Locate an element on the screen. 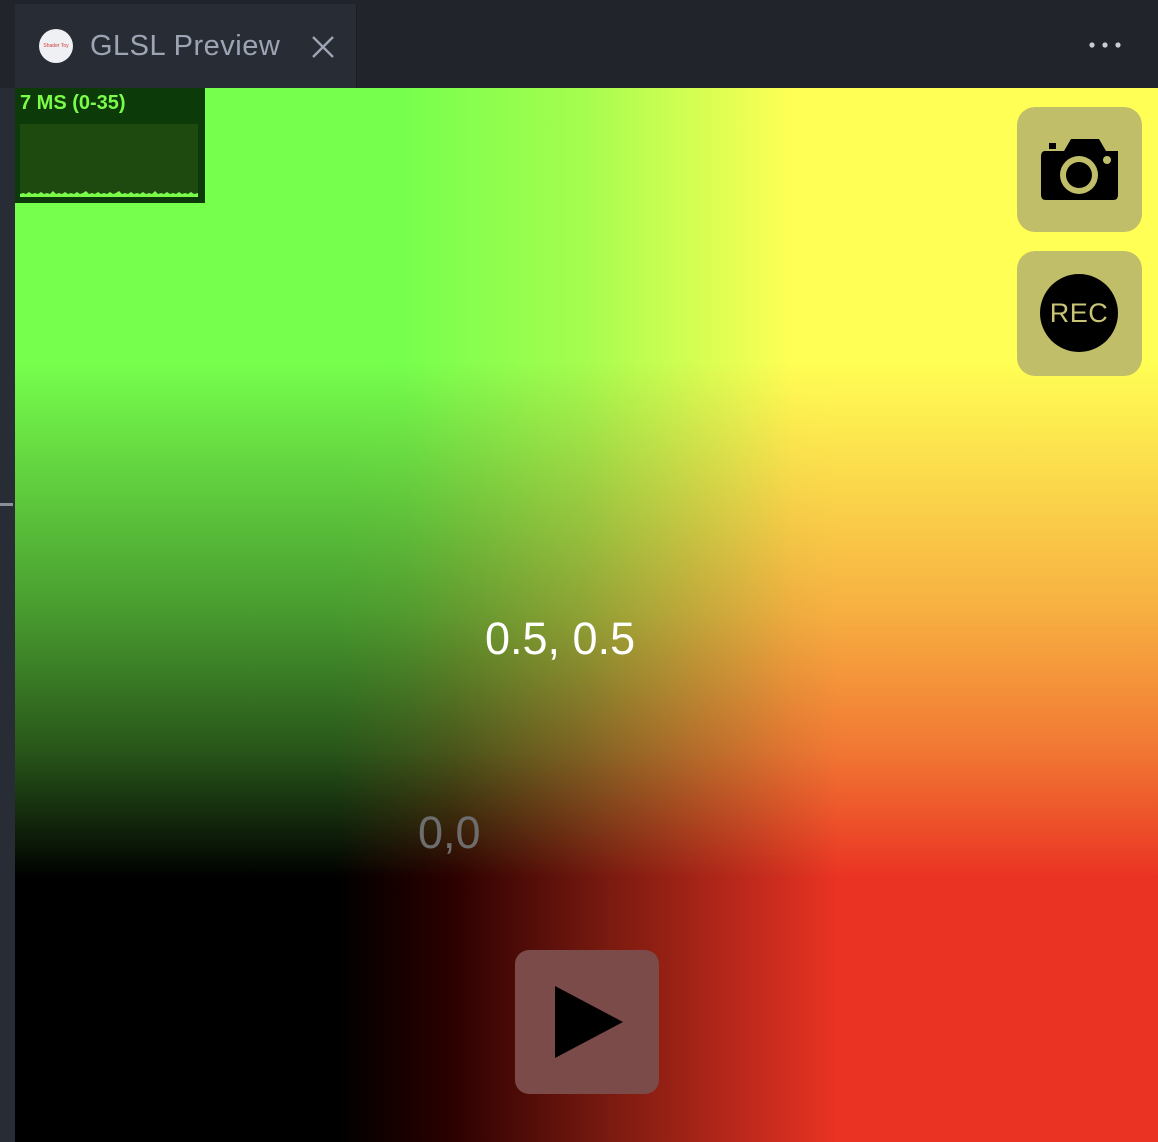  tab-bar: Shader Toy GLSL Preview is located at coordinates (579, 44).